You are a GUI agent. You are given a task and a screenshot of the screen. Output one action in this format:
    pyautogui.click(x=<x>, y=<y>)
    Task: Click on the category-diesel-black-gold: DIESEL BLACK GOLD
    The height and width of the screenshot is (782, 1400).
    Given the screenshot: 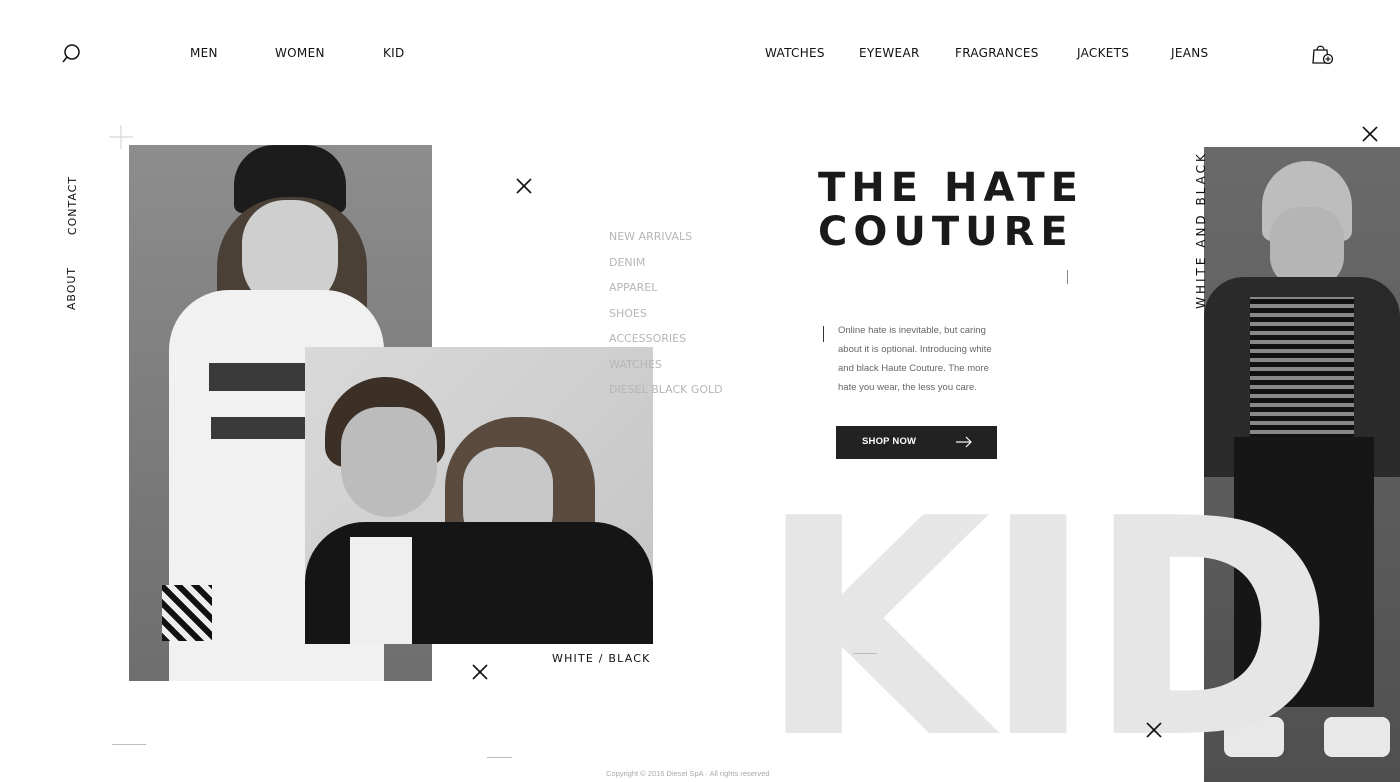 What is the action you would take?
    pyautogui.click(x=666, y=396)
    